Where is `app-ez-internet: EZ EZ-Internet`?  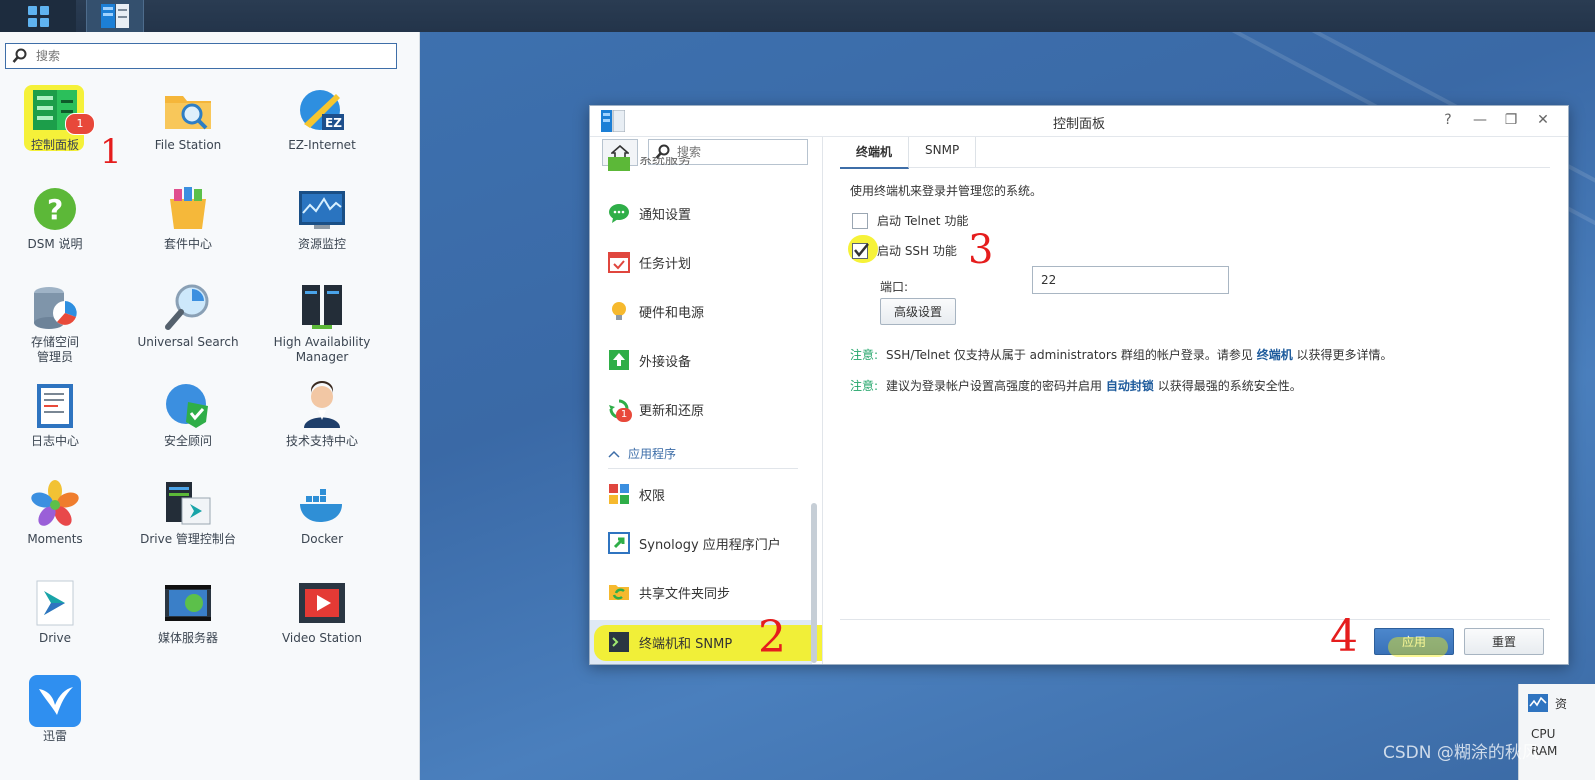
app-ez-internet: EZ EZ-Internet is located at coordinates (322, 130).